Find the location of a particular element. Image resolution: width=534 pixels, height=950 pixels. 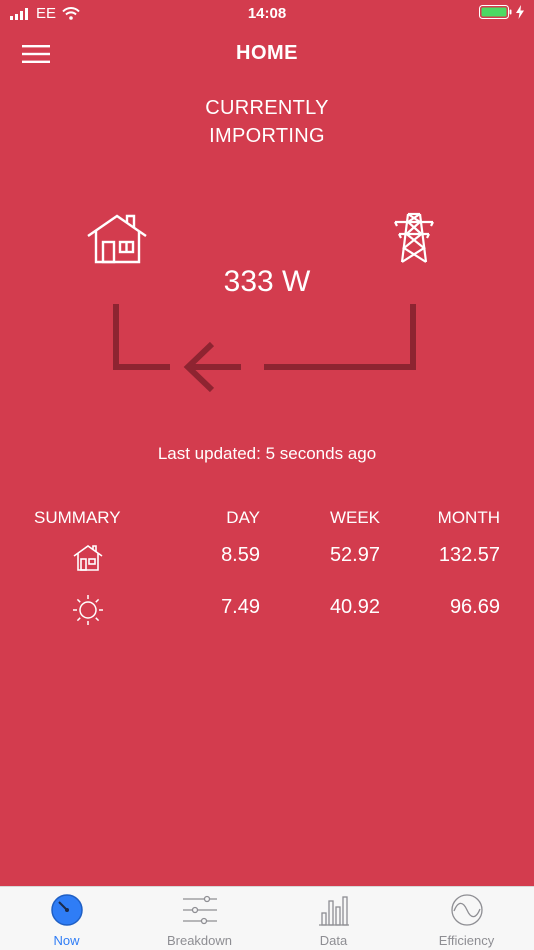

solar-week-value: 40.92 is located at coordinates (354, 607).